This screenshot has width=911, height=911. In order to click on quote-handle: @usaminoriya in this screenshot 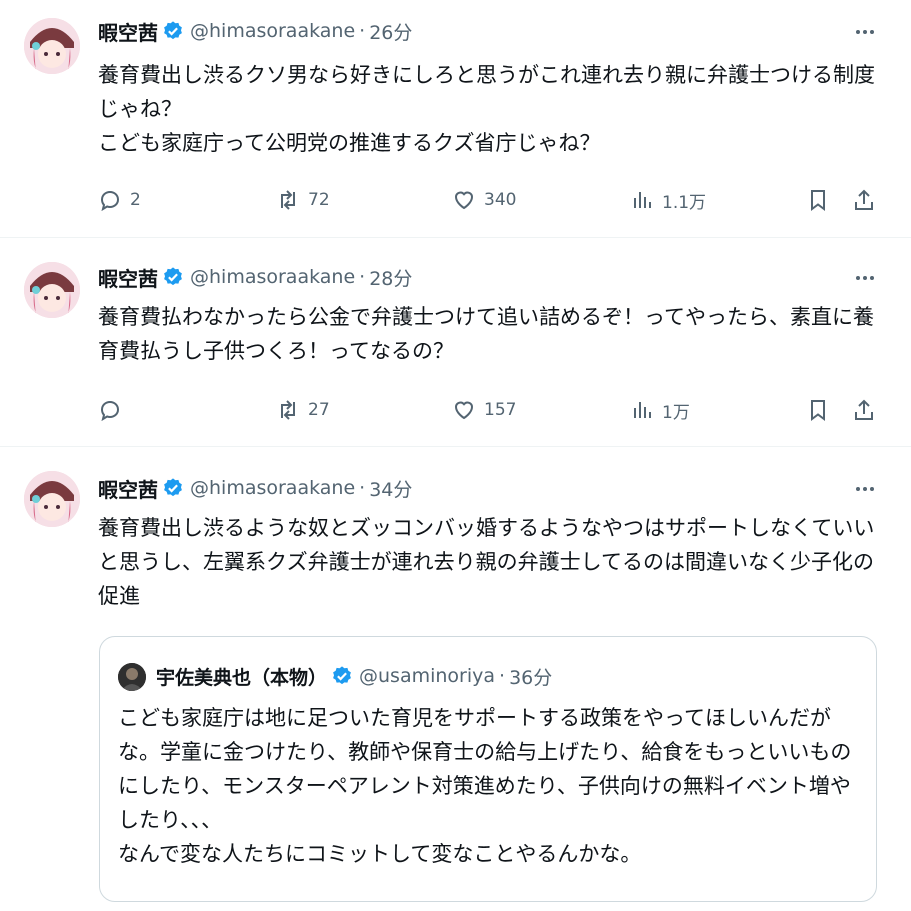, I will do `click(427, 676)`.